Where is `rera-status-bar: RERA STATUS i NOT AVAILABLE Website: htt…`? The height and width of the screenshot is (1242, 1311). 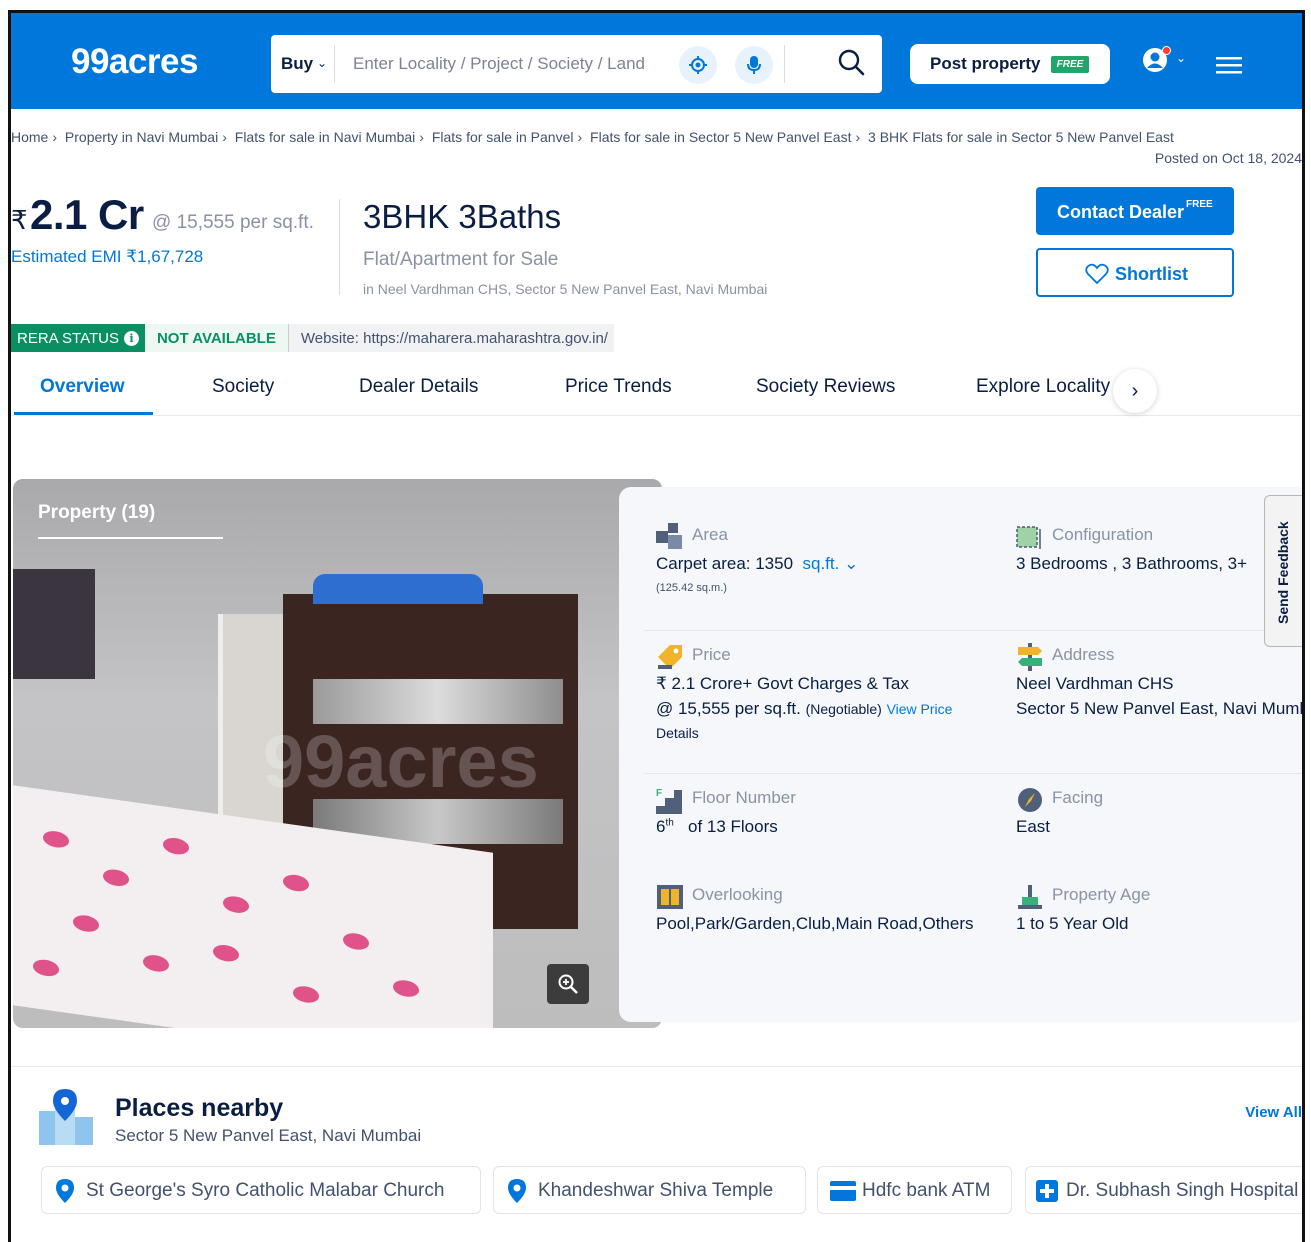 rera-status-bar: RERA STATUS i NOT AVAILABLE Website: htt… is located at coordinates (312, 338).